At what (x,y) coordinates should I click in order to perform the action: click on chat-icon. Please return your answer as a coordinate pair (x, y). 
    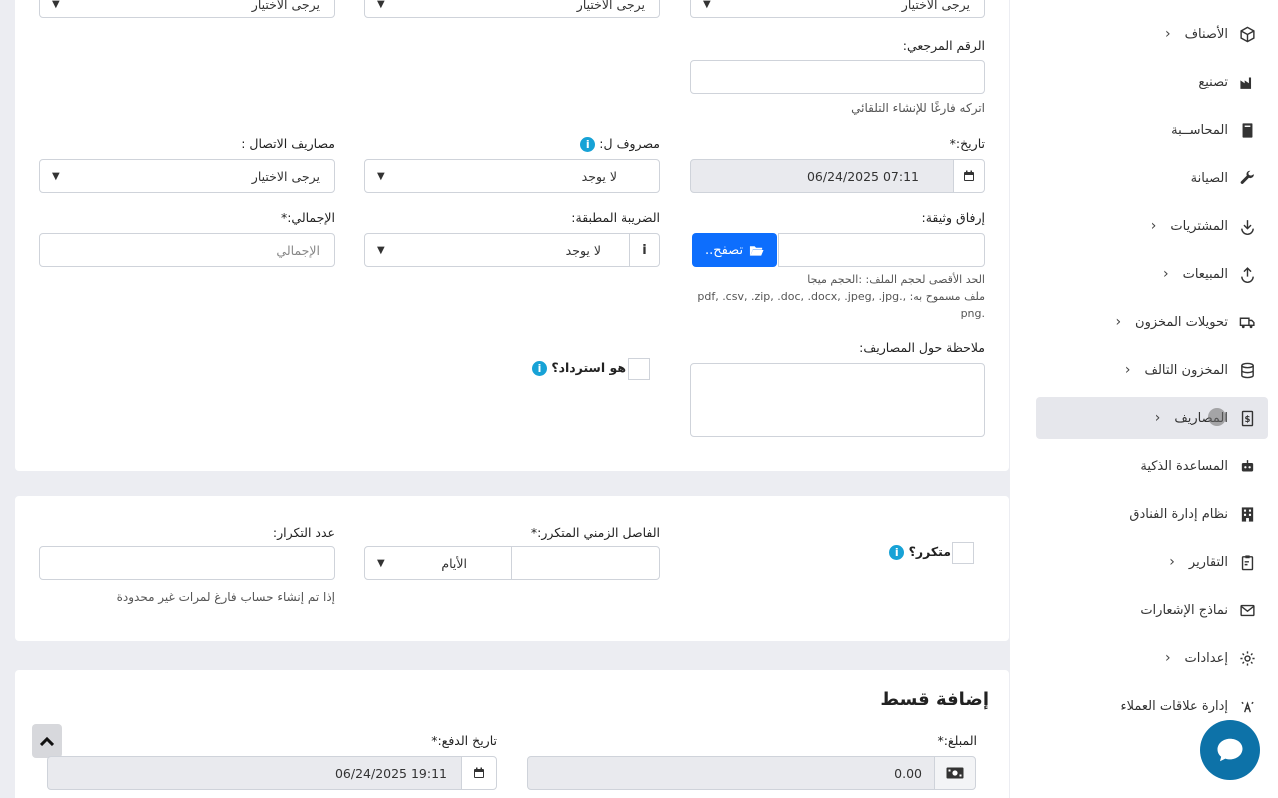
    Looking at the image, I should click on (1230, 750).